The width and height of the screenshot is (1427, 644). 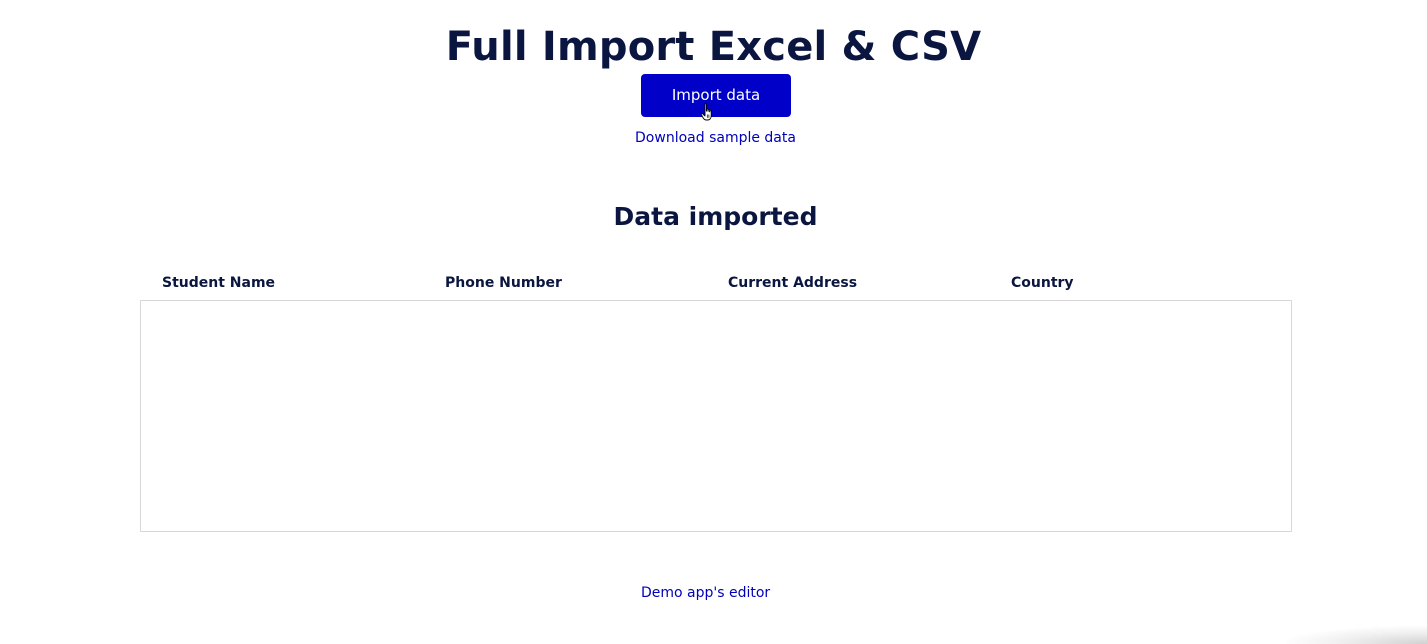 I want to click on column-header-current-address: Current Address, so click(x=793, y=283).